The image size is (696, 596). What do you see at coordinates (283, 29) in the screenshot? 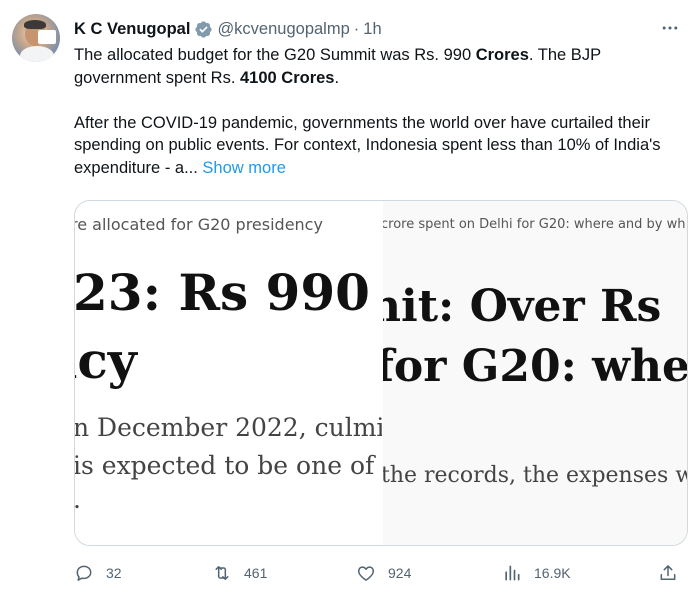
I see `author-handle: @kcvenugopalmp` at bounding box center [283, 29].